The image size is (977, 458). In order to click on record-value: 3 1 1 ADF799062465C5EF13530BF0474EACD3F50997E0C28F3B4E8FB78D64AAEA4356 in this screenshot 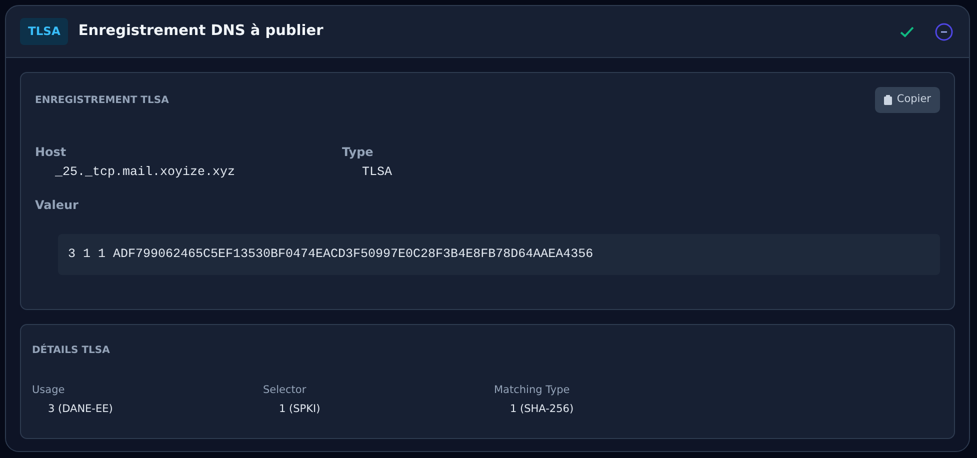, I will do `click(499, 254)`.